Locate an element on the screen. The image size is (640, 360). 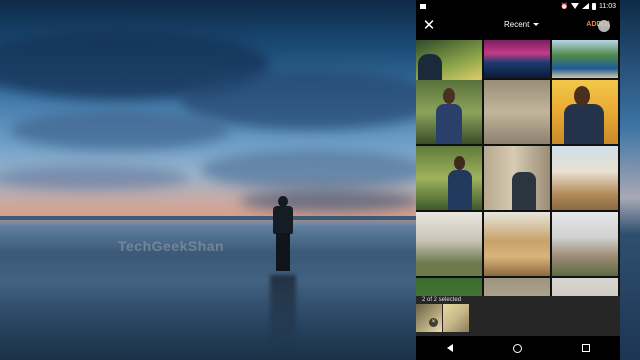
back-icon is located at coordinates (449, 348).